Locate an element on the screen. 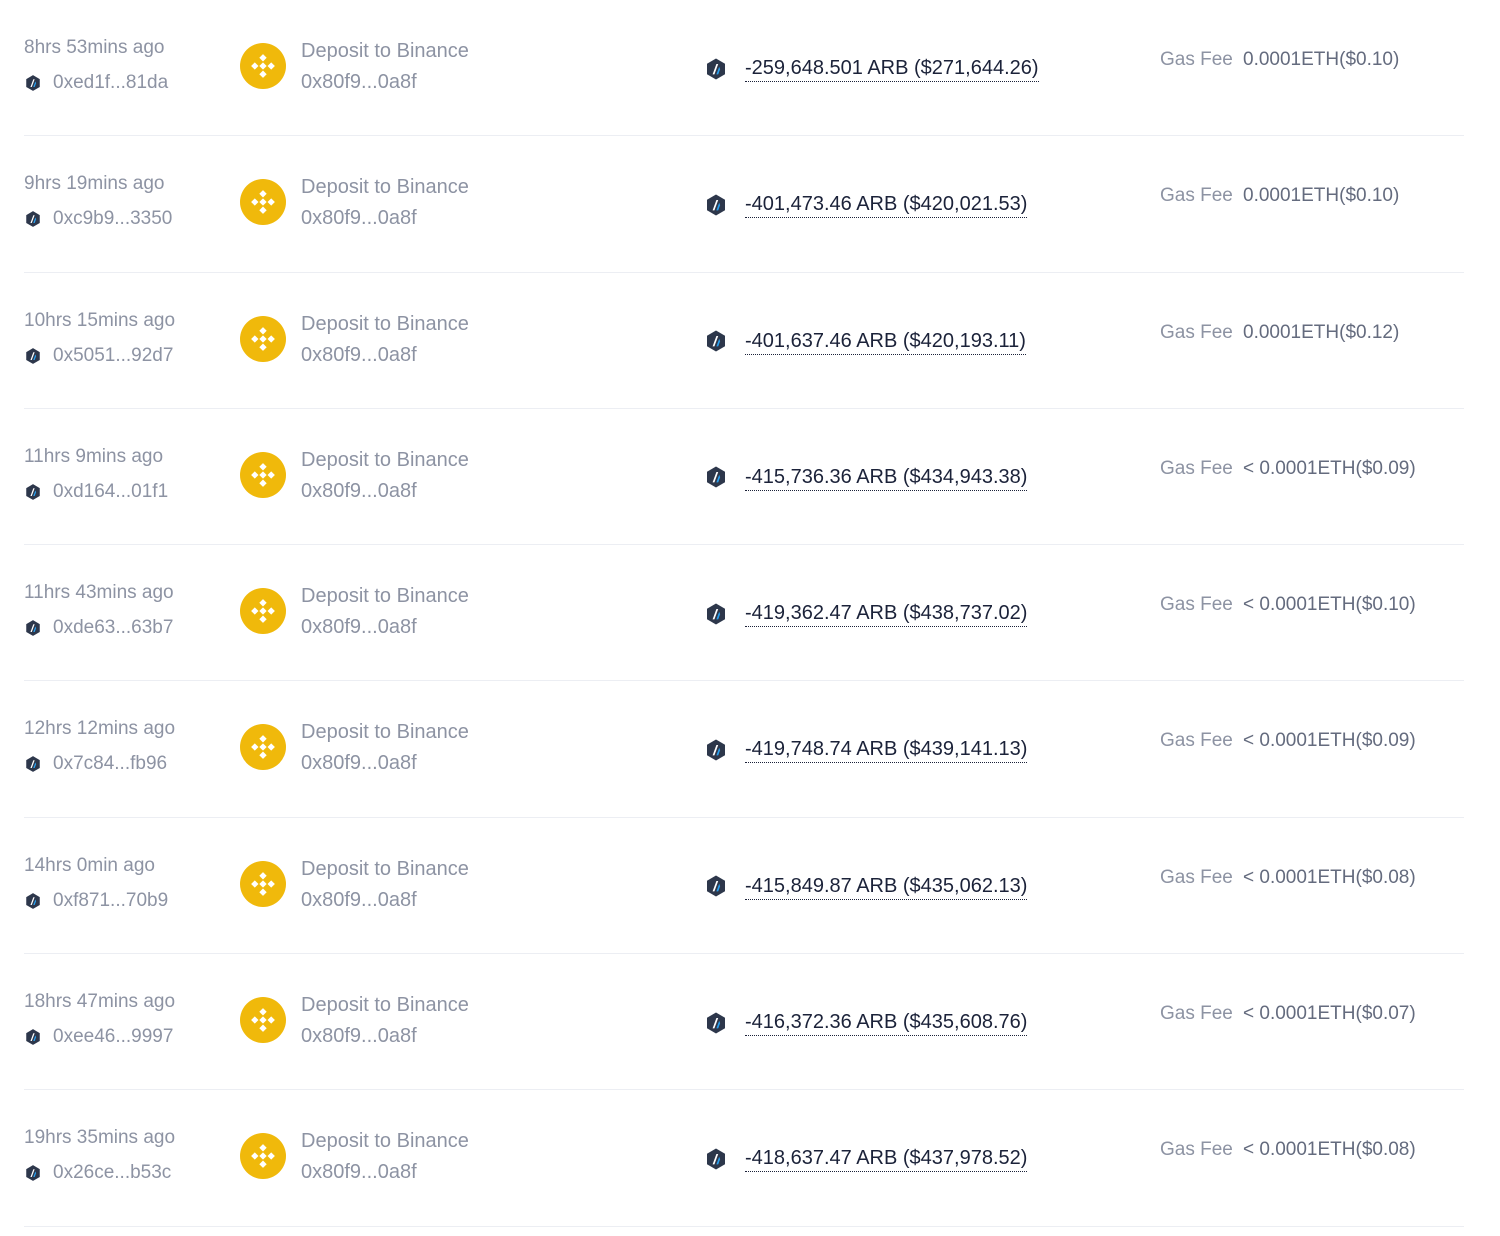 This screenshot has height=1236, width=1500. transaction-hash-line: 0x26ce...b53c is located at coordinates (99, 1173).